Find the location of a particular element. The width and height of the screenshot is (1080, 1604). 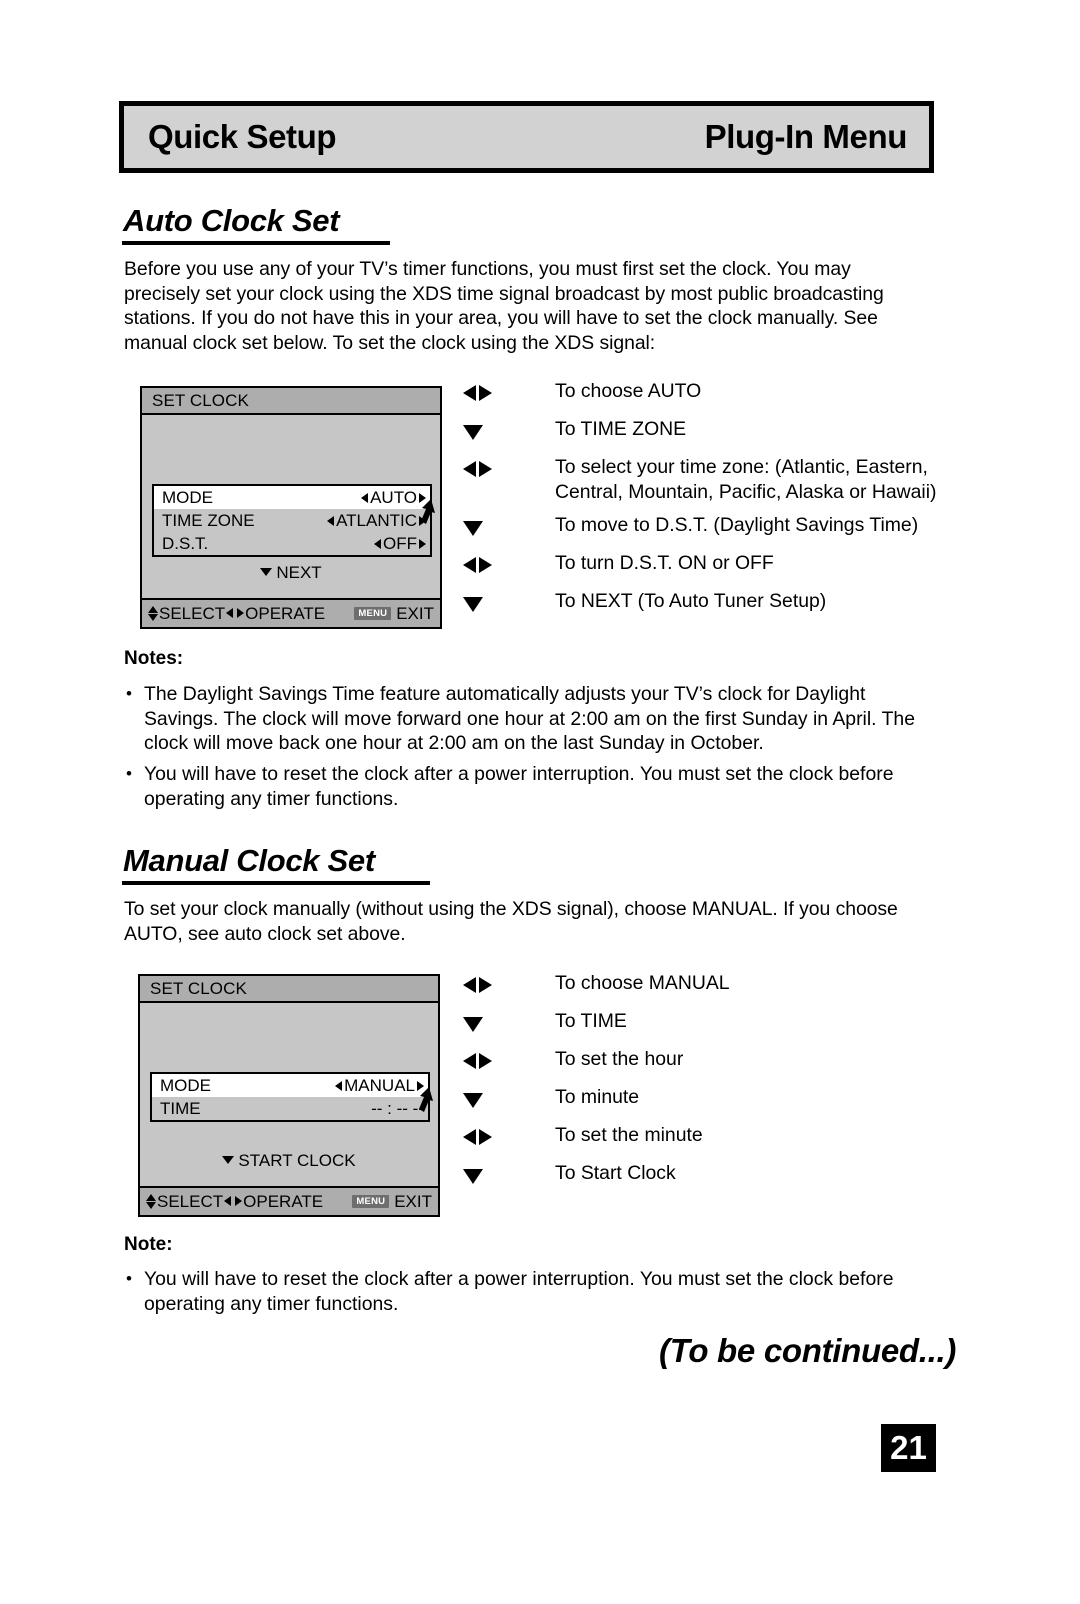

osd-footer-auto-operate-label: OPERATE is located at coordinates (285, 613).